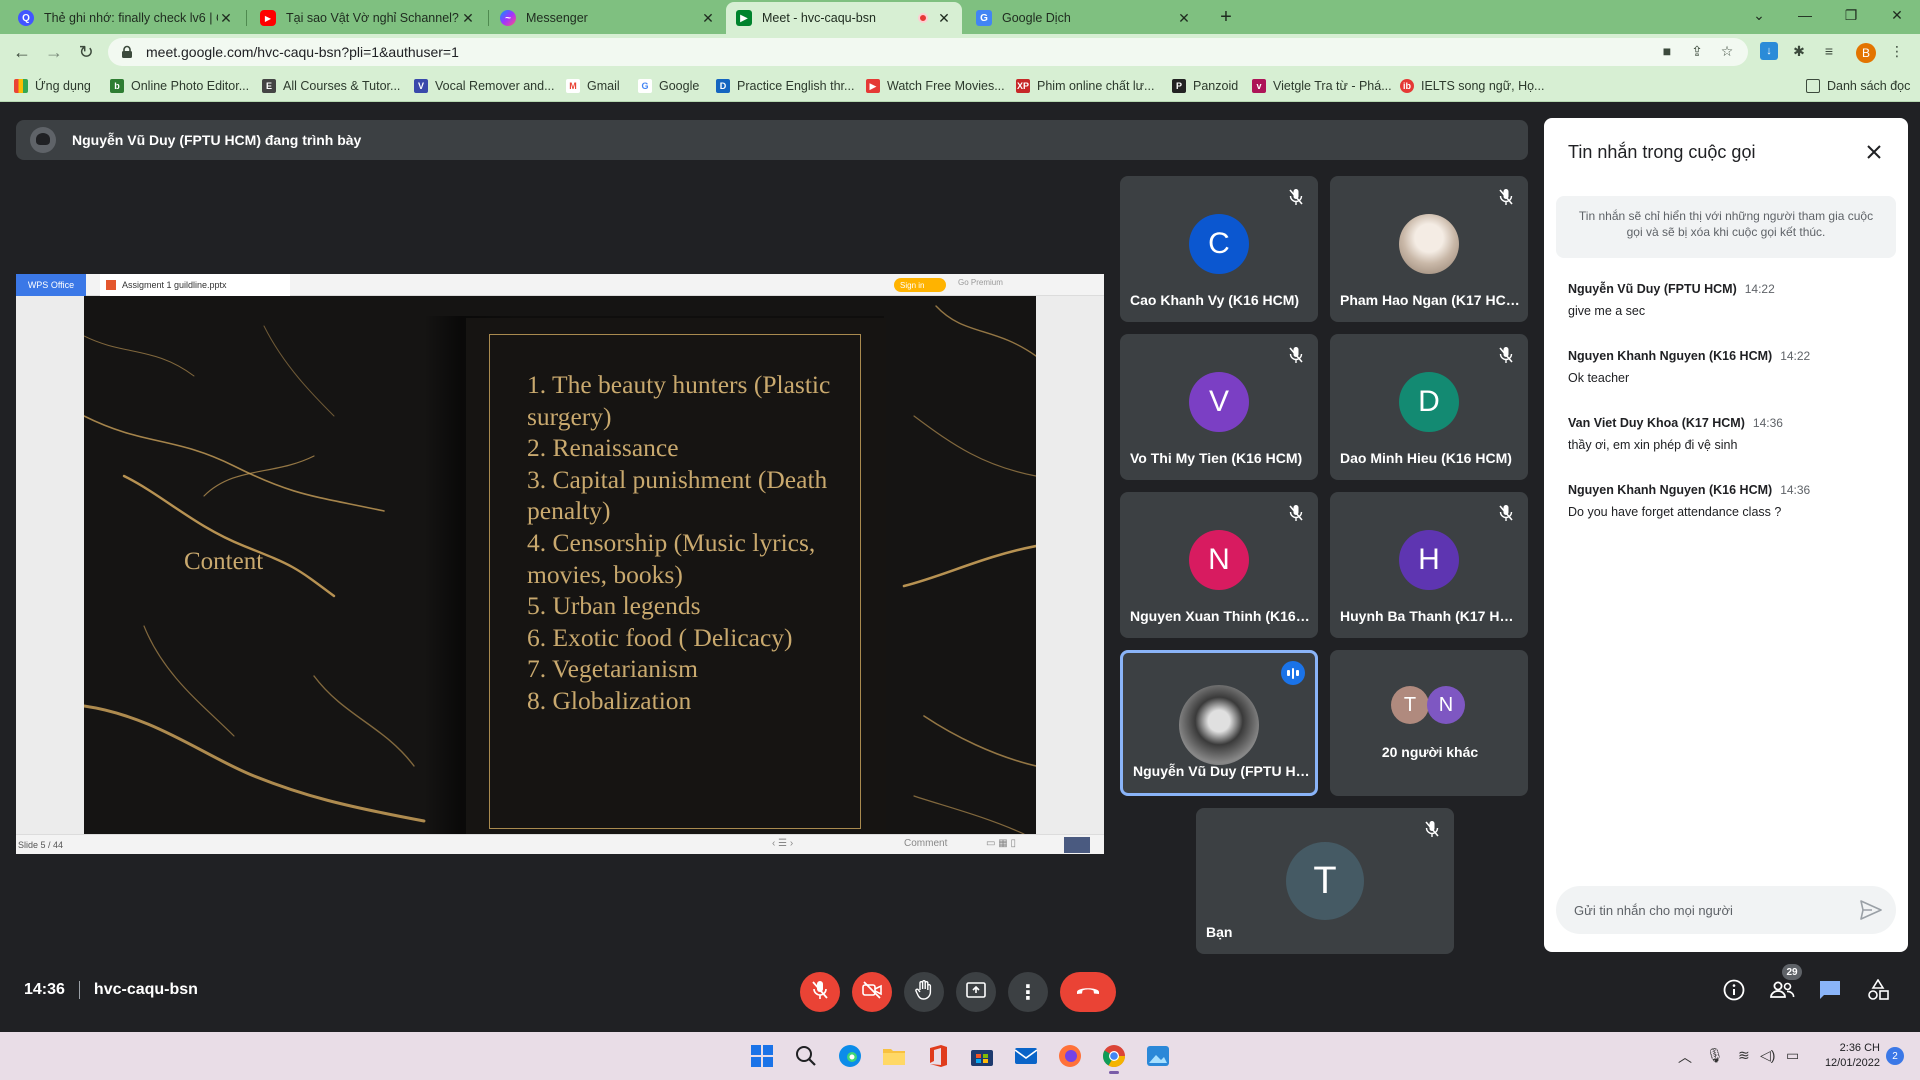 This screenshot has height=1080, width=1920. What do you see at coordinates (609, 700) in the screenshot?
I see `topic-item: 8. Globalization` at bounding box center [609, 700].